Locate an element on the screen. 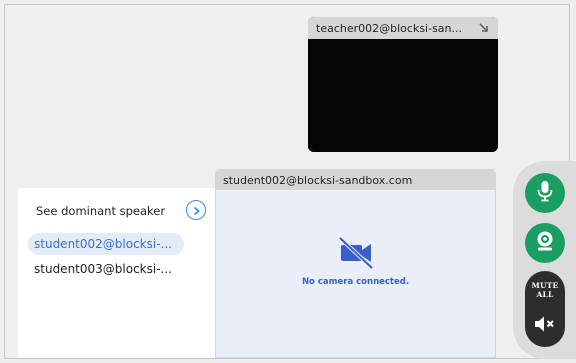  no-camera-text: No camera connected. is located at coordinates (355, 282).